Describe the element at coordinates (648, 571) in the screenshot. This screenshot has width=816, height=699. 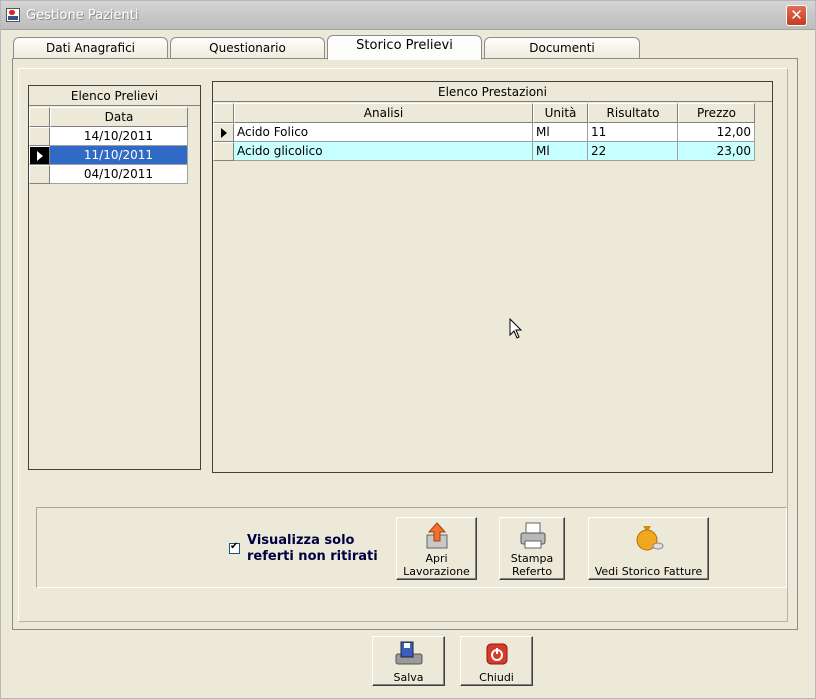
I see `vedi-storico-fatture-label: Vedi Storico Fatture` at that location.